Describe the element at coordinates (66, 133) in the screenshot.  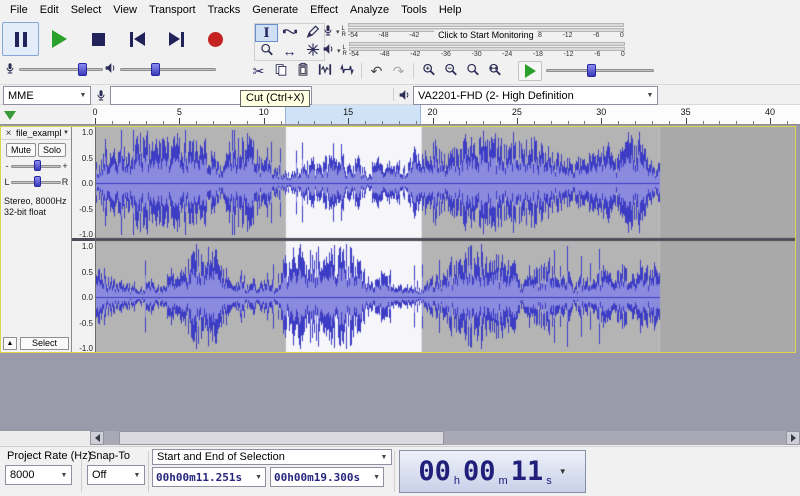
I see `track-menu-icon: ▼` at that location.